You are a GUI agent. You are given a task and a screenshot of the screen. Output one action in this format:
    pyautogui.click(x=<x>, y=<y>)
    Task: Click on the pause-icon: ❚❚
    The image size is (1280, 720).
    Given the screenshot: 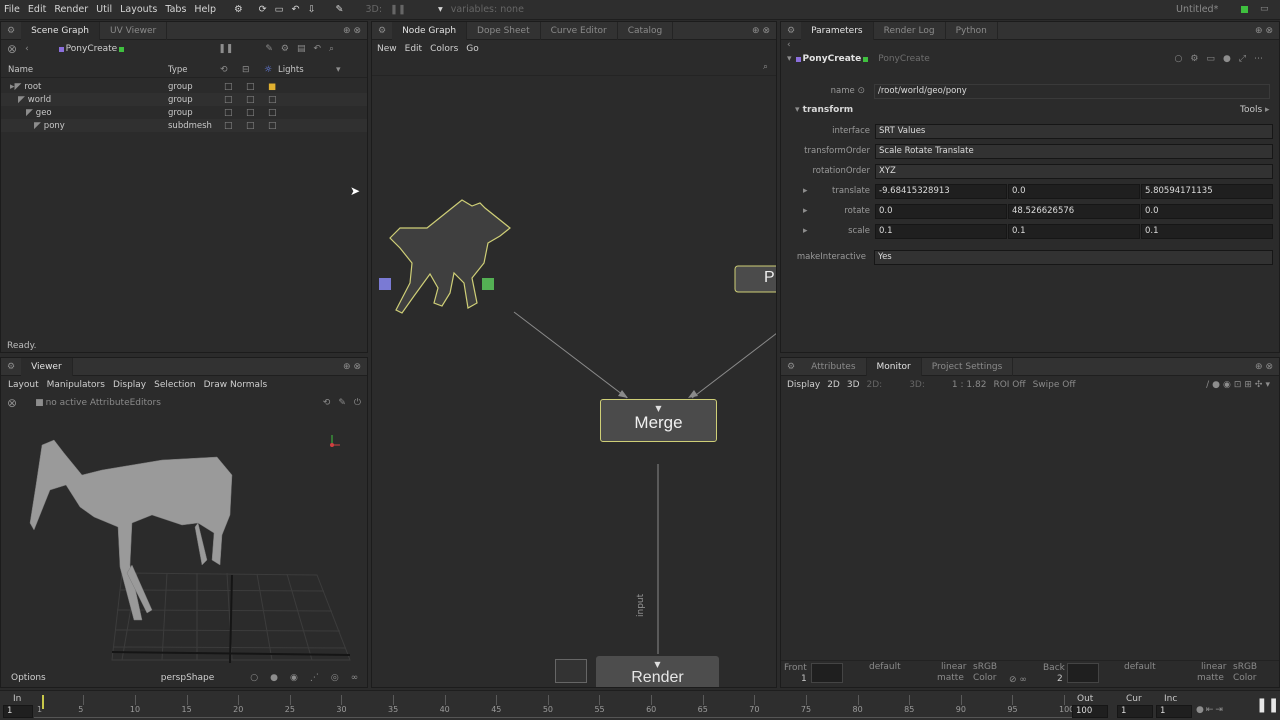 What is the action you would take?
    pyautogui.click(x=398, y=9)
    